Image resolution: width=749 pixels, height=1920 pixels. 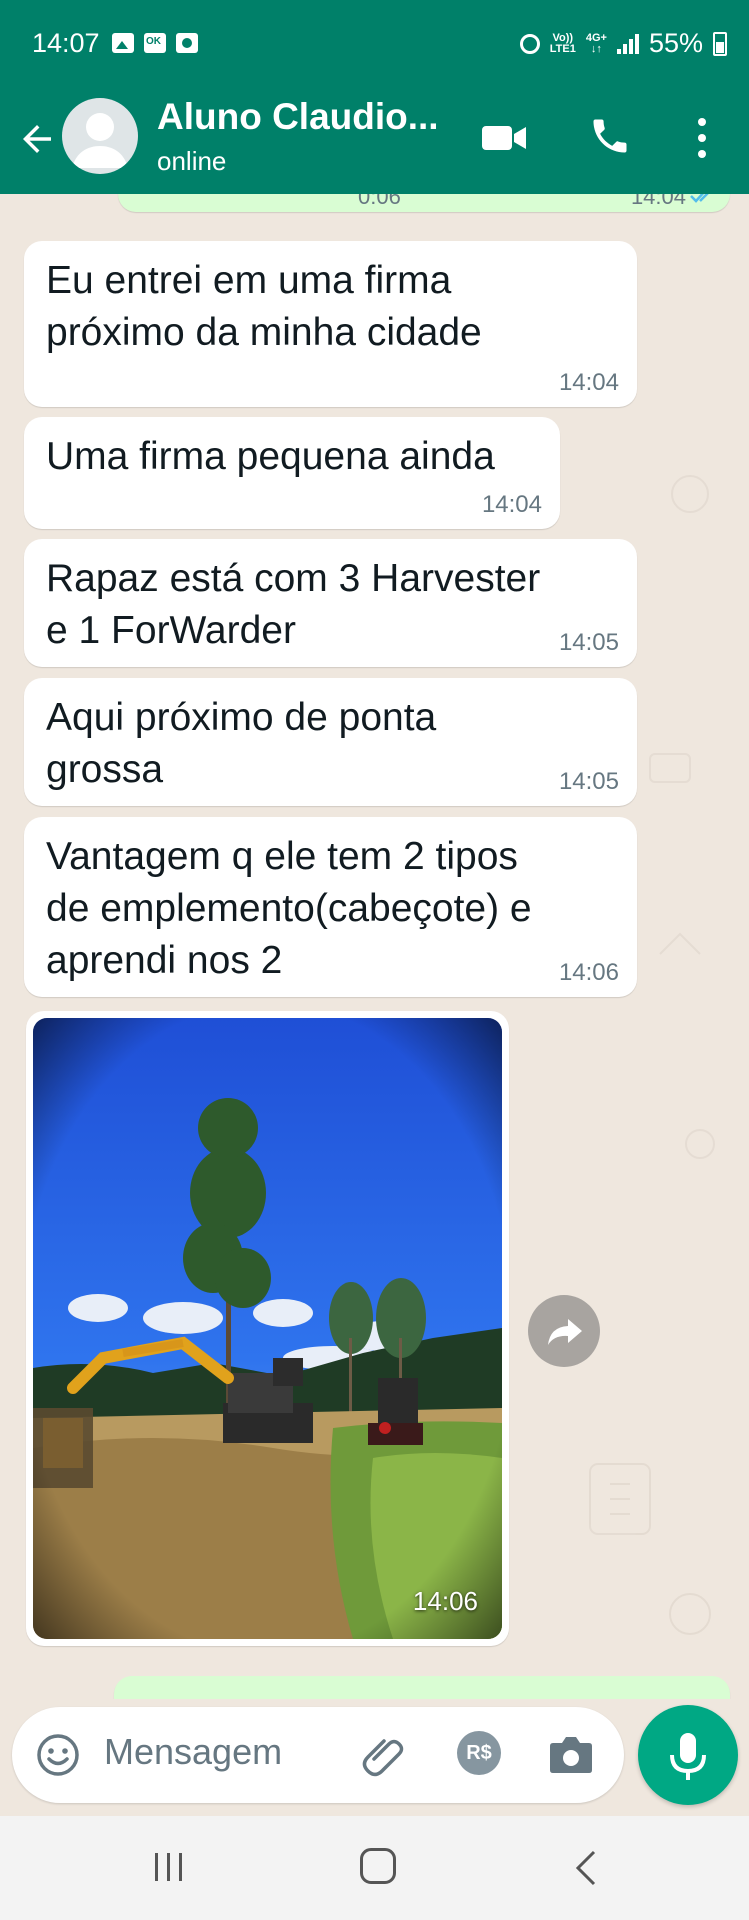 What do you see at coordinates (699, 198) in the screenshot?
I see `read-receipt-icon` at bounding box center [699, 198].